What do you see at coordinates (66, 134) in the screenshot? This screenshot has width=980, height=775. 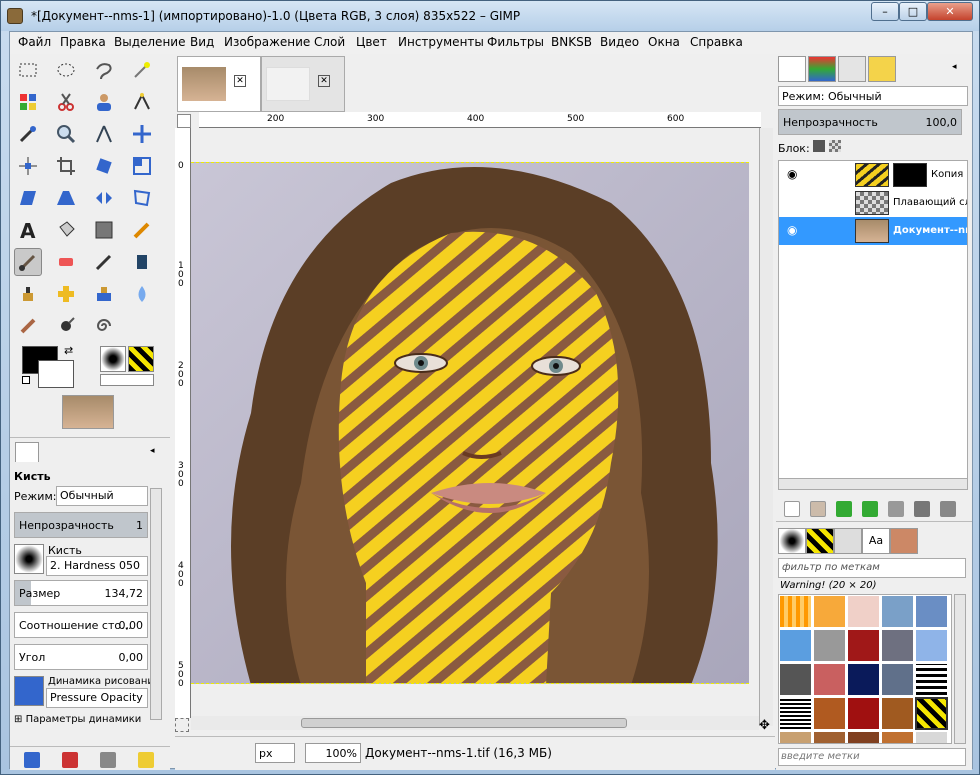 I see `zoom-icon` at bounding box center [66, 134].